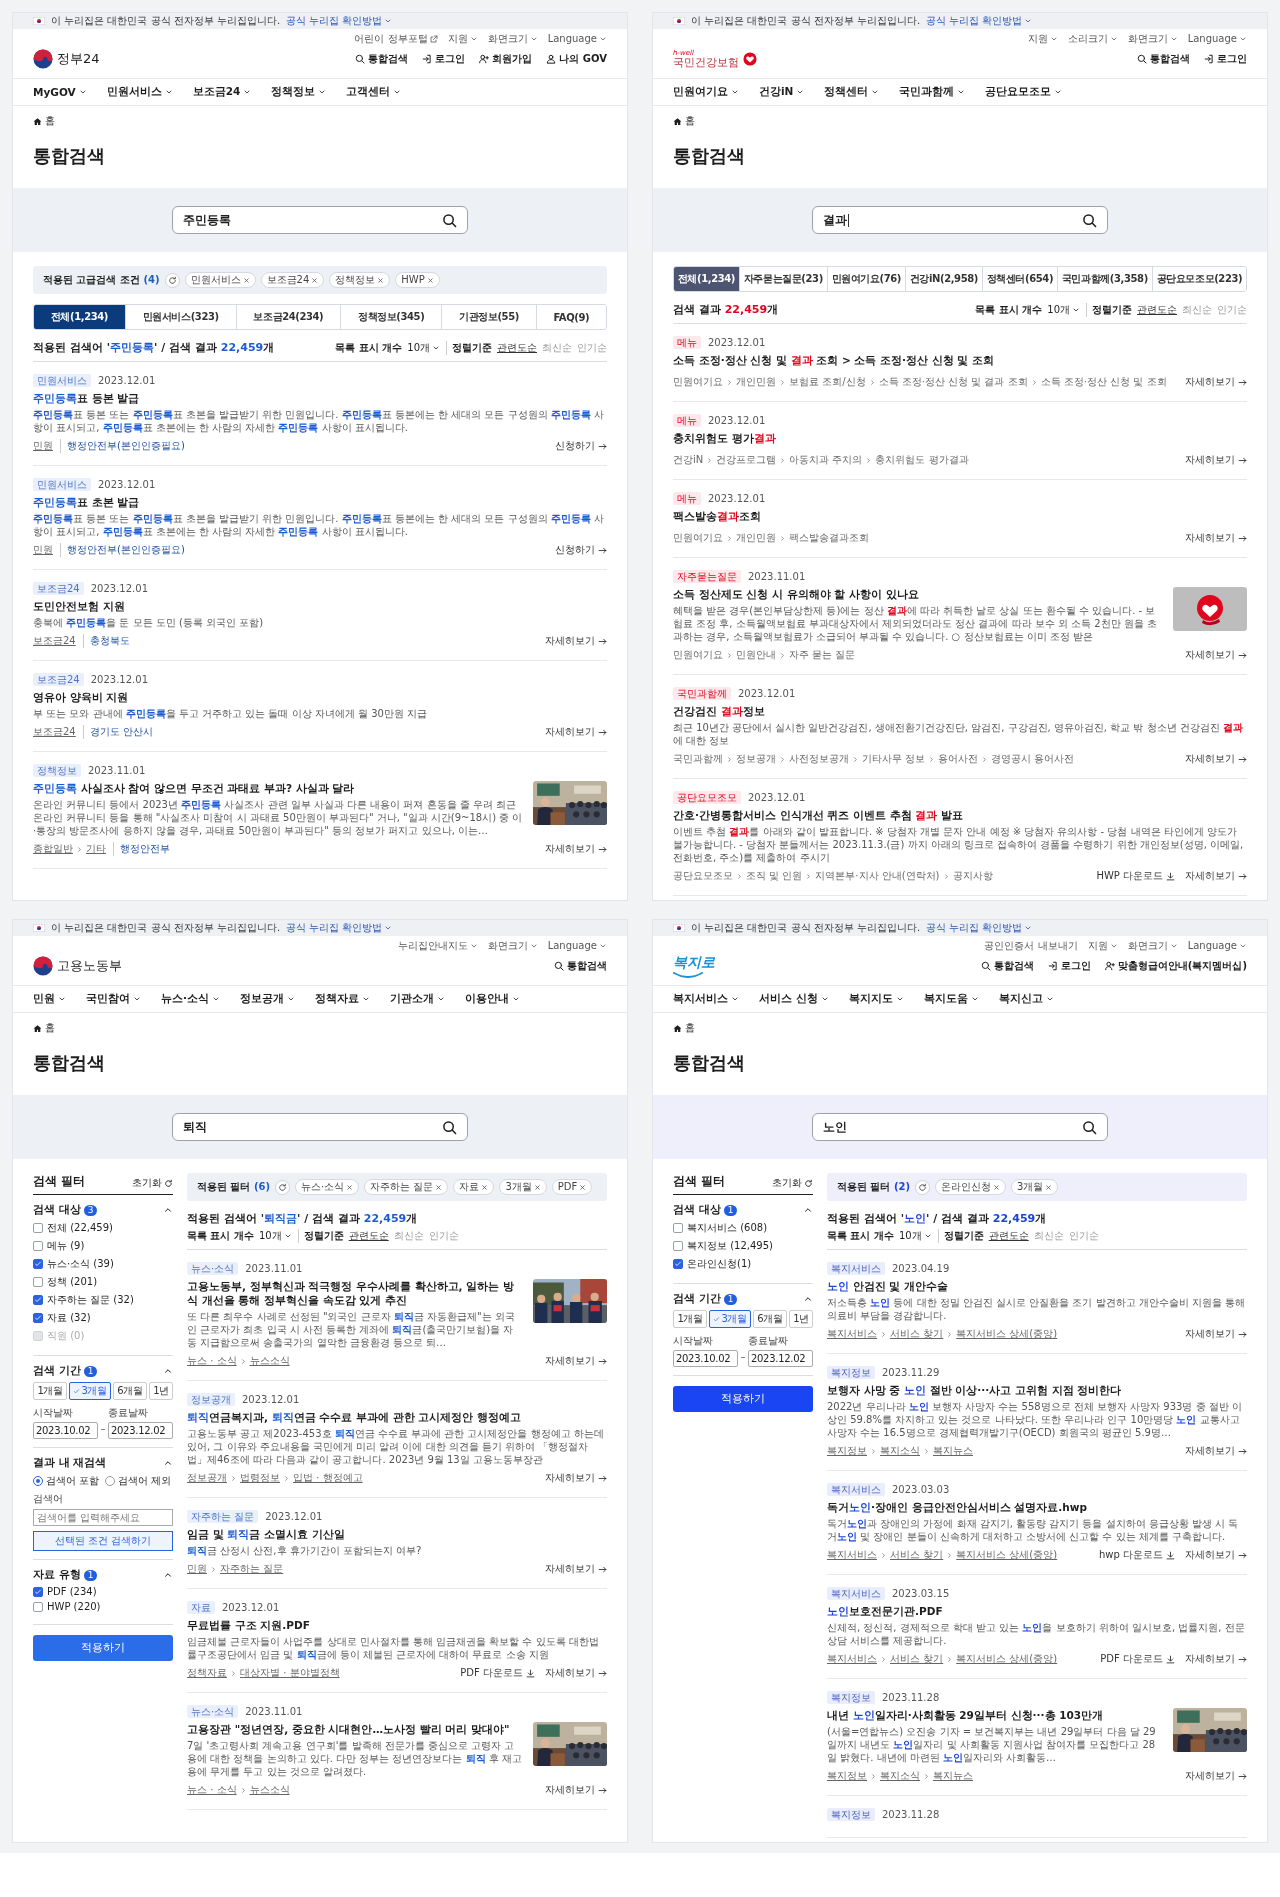 Image resolution: width=1280 pixels, height=1897 pixels. What do you see at coordinates (960, 1127) in the screenshot?
I see `search-field: 노인` at bounding box center [960, 1127].